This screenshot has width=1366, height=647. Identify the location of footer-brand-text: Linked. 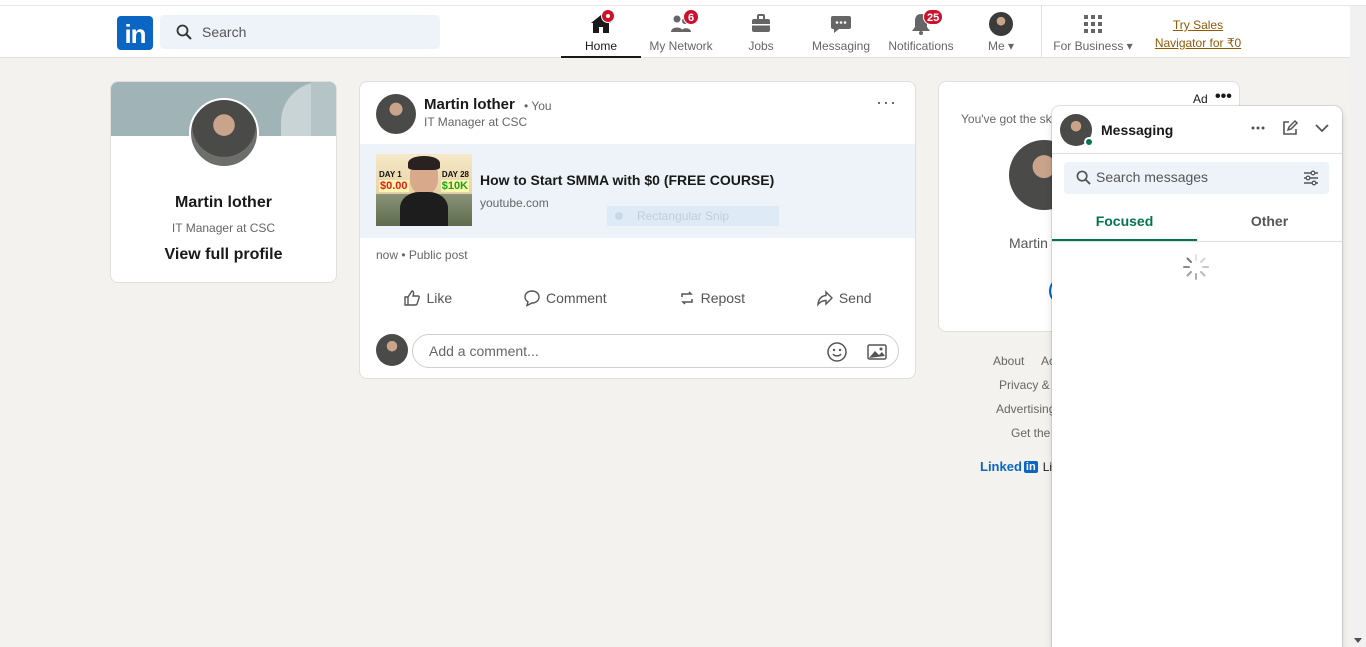
(1001, 466).